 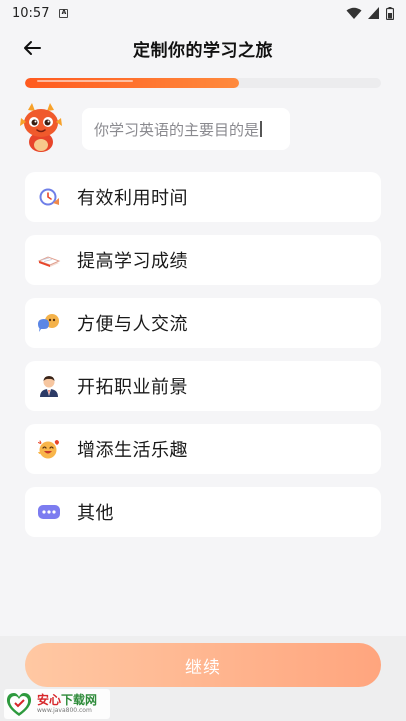 What do you see at coordinates (203, 13) in the screenshot?
I see `status-bar: 10:57 A` at bounding box center [203, 13].